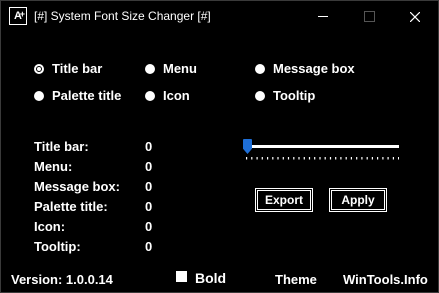 This screenshot has height=293, width=439. Describe the element at coordinates (149, 226) in the screenshot. I see `stat-value-icon: 0` at that location.